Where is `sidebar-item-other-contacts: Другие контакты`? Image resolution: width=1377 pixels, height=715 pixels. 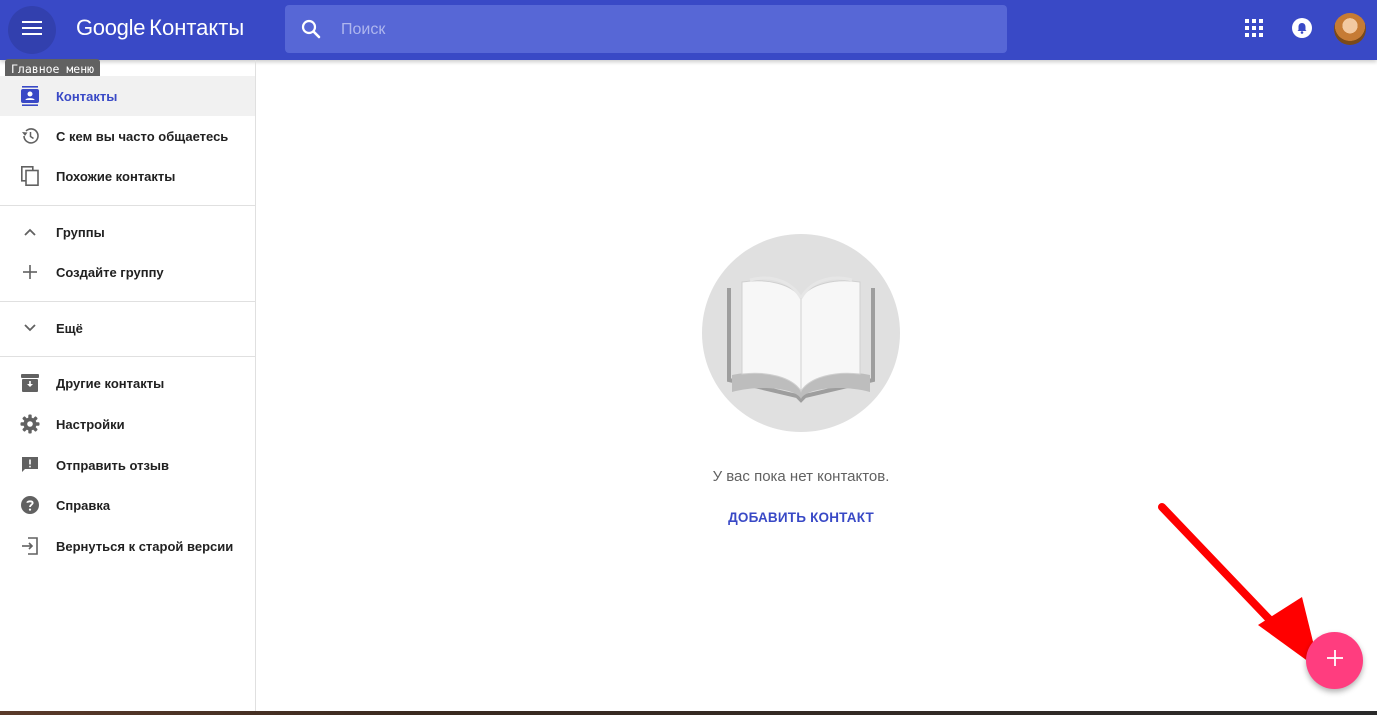
sidebar-item-other-contacts: Другие контакты is located at coordinates (127, 383).